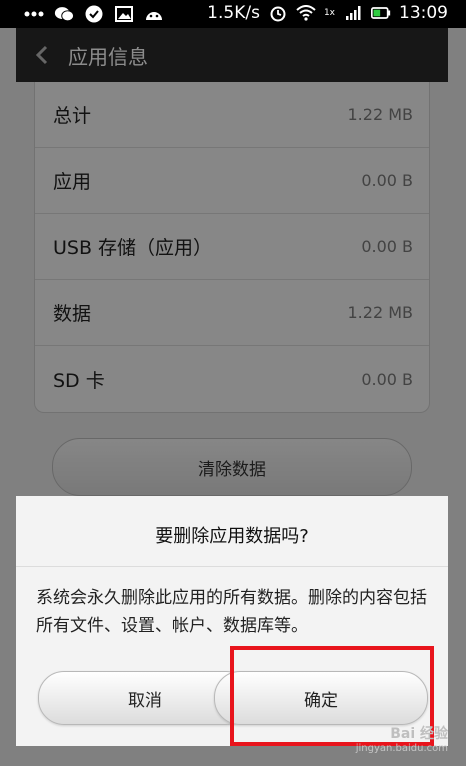 Image resolution: width=466 pixels, height=766 pixels. What do you see at coordinates (124, 14) in the screenshot?
I see `image-icon` at bounding box center [124, 14].